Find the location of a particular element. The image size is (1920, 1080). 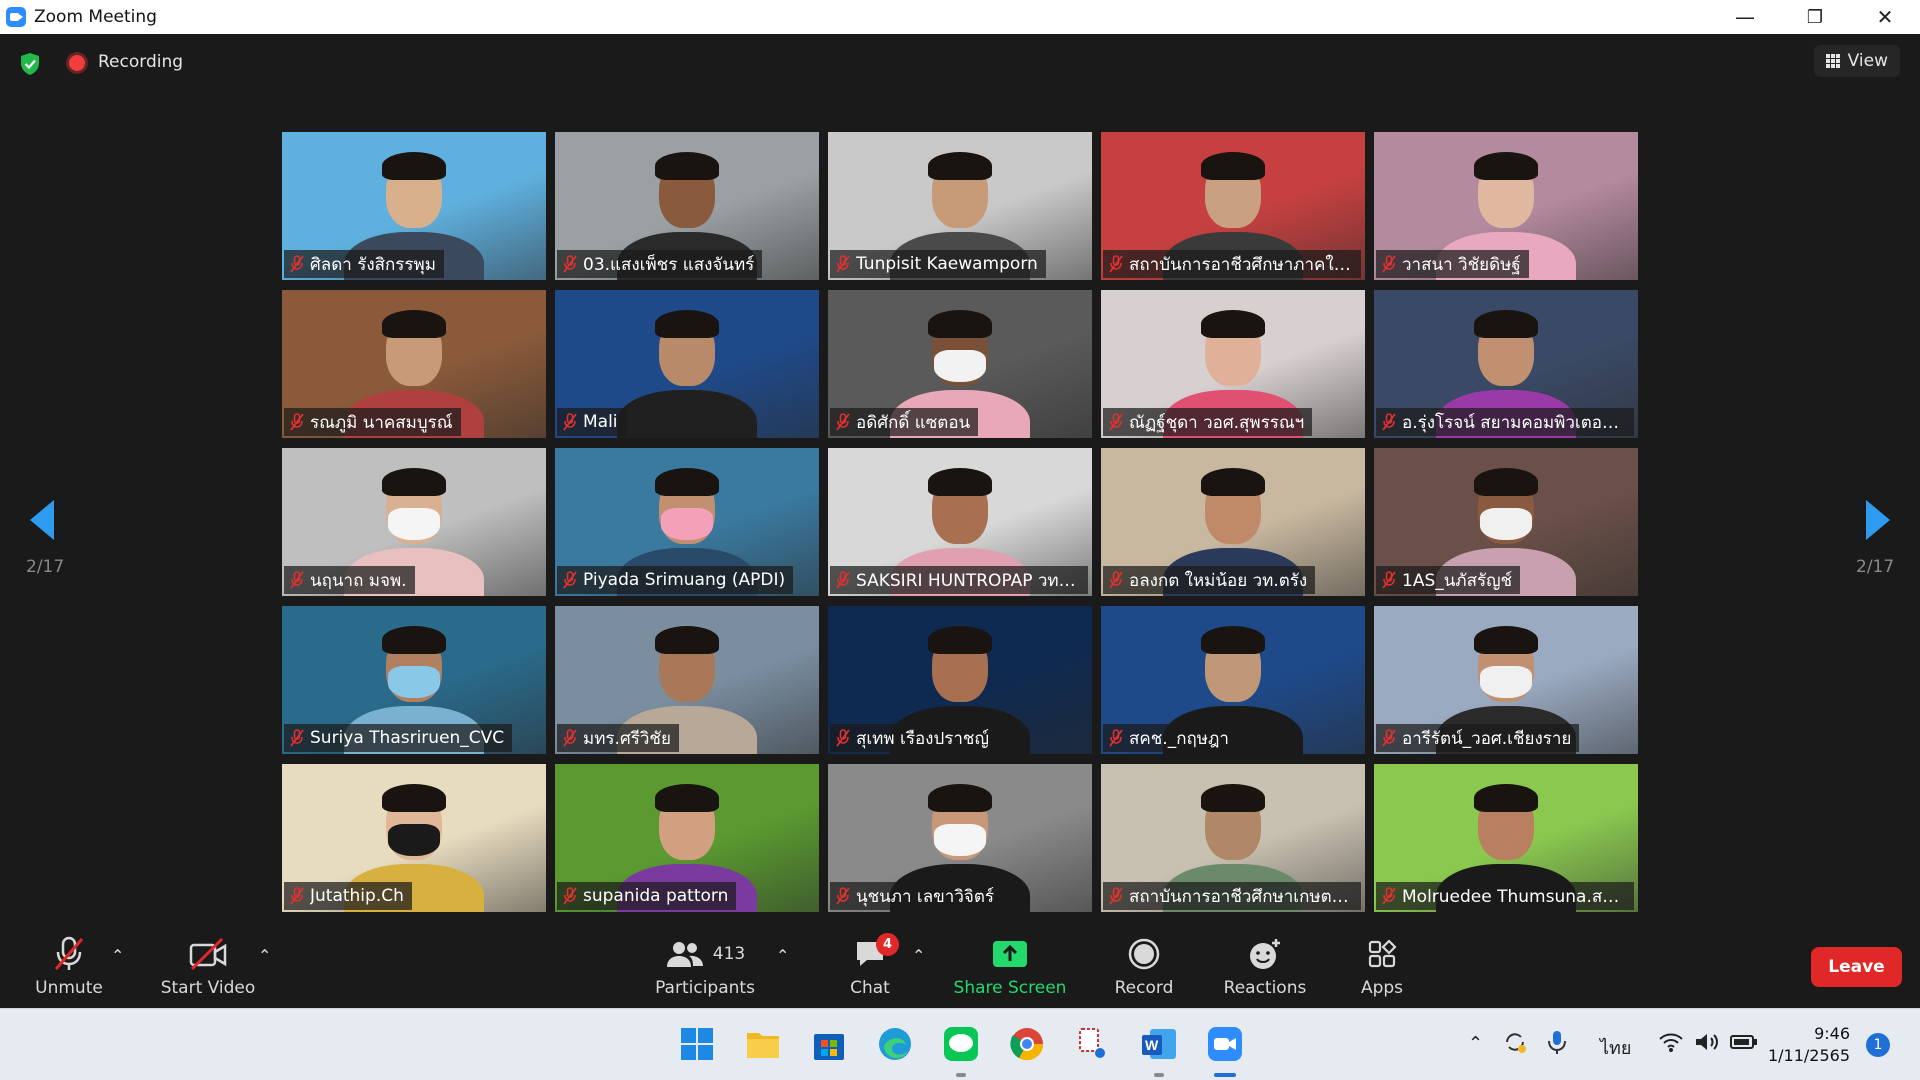

unmute-button: Unmute is located at coordinates (69, 967).